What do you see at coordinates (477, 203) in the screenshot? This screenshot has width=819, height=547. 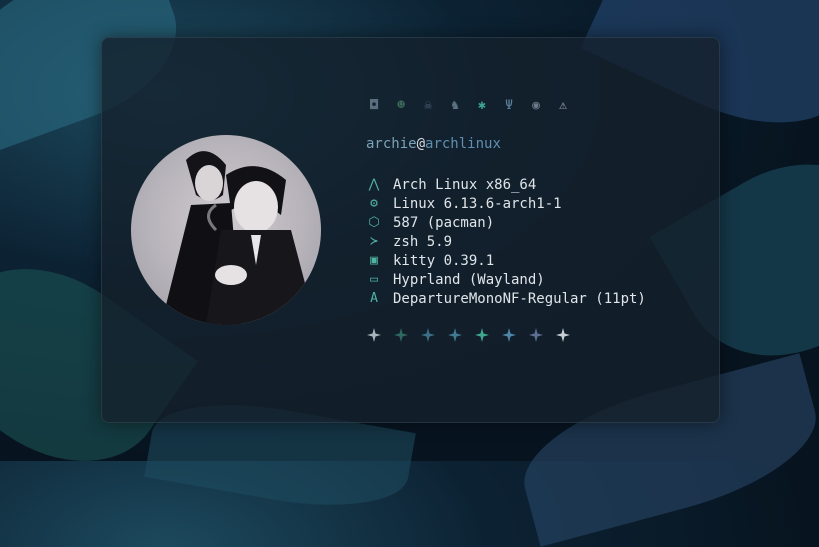 I see `kernel-value: Linux 6.13.6-arch1-1` at bounding box center [477, 203].